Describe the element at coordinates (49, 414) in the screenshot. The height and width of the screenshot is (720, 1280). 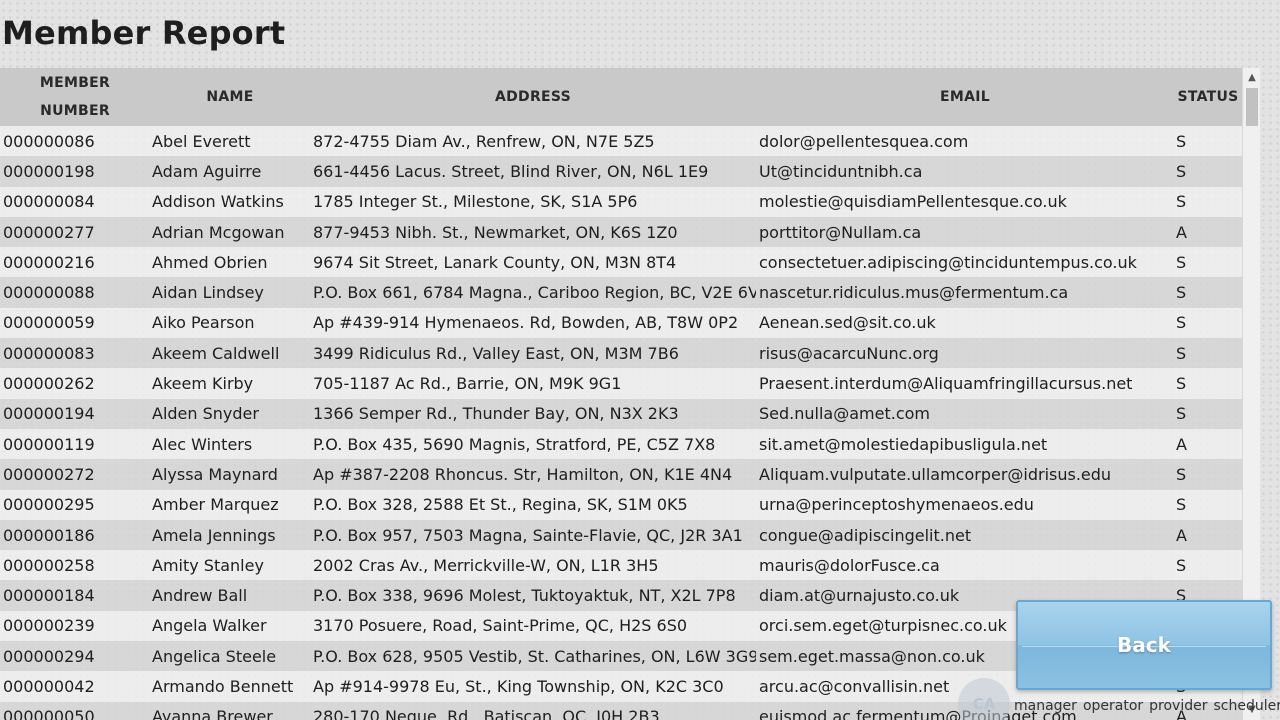
I see `cell-member-number: 000000194` at that location.